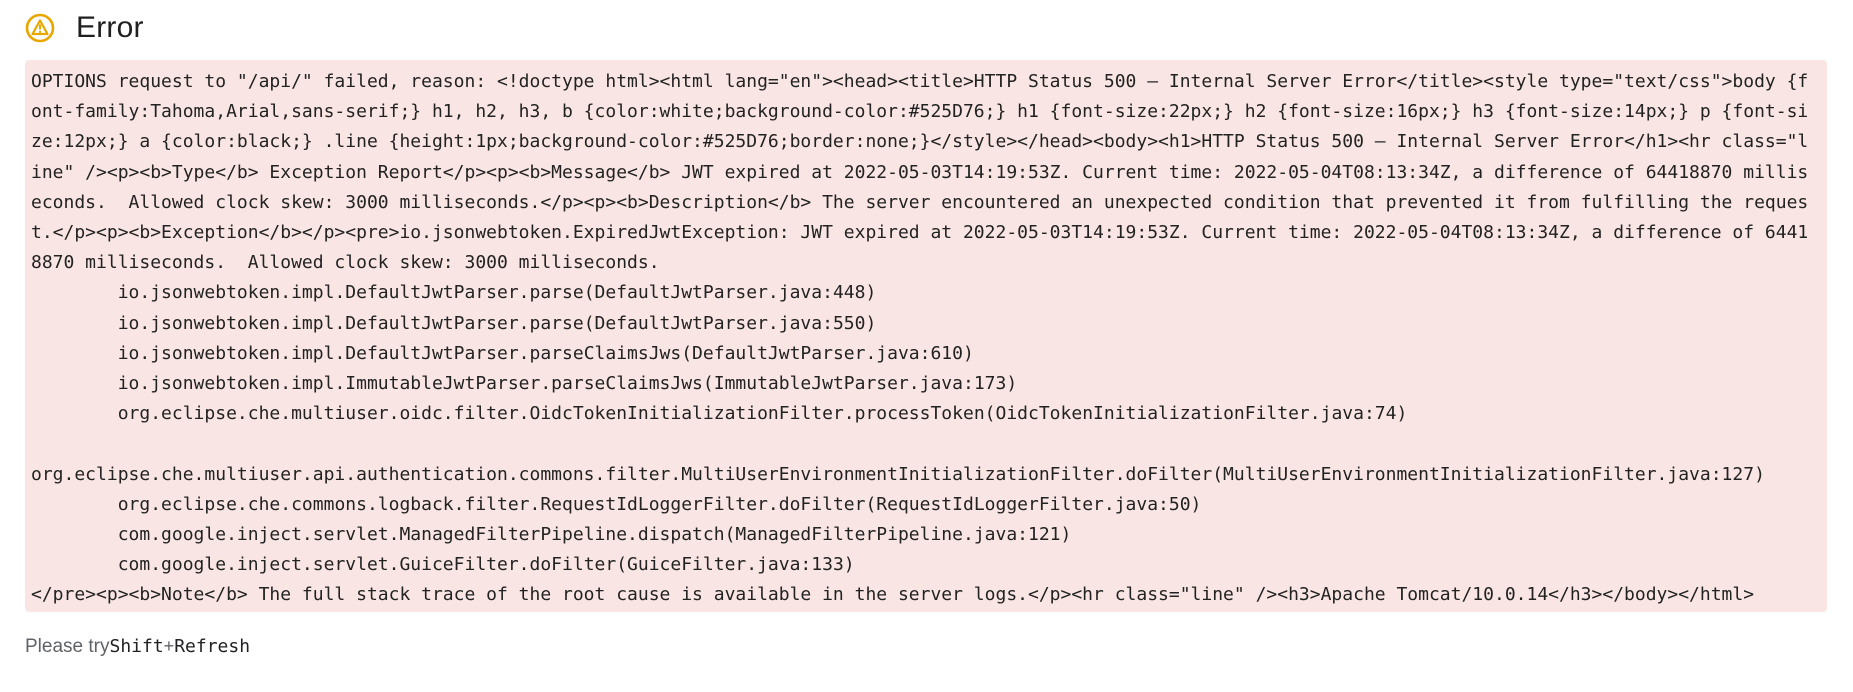  Describe the element at coordinates (67, 646) in the screenshot. I see `hint-prefix: Please try` at that location.